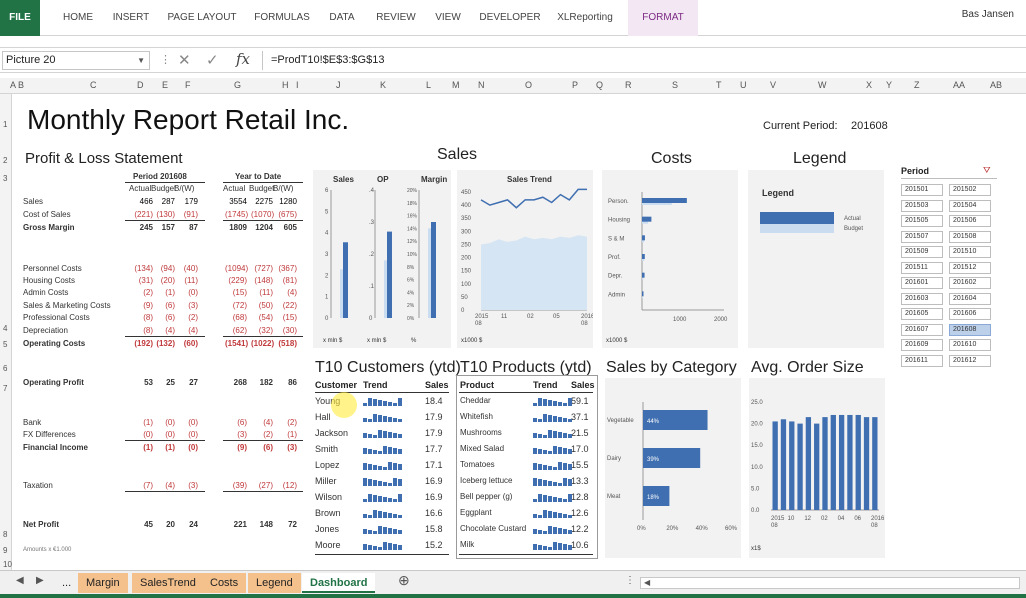  Describe the element at coordinates (131, 18) in the screenshot. I see `tab-insert: INSERT` at that location.